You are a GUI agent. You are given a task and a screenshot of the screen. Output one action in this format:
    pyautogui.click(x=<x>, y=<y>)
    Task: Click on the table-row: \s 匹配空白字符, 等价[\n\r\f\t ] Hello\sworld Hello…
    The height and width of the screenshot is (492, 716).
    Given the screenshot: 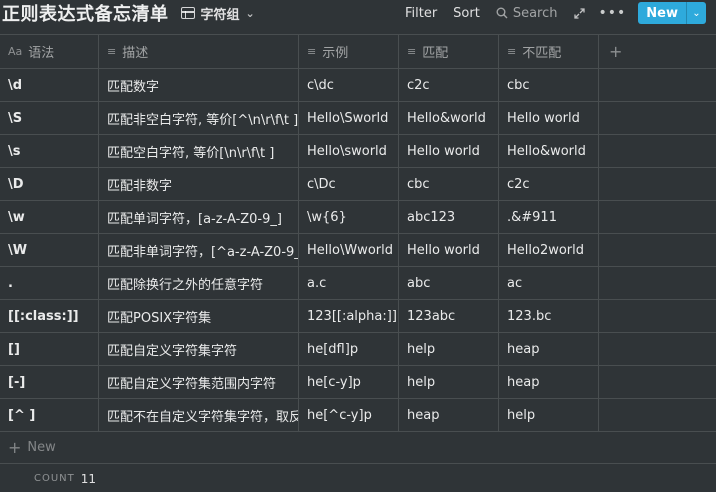 What is the action you would take?
    pyautogui.click(x=358, y=150)
    